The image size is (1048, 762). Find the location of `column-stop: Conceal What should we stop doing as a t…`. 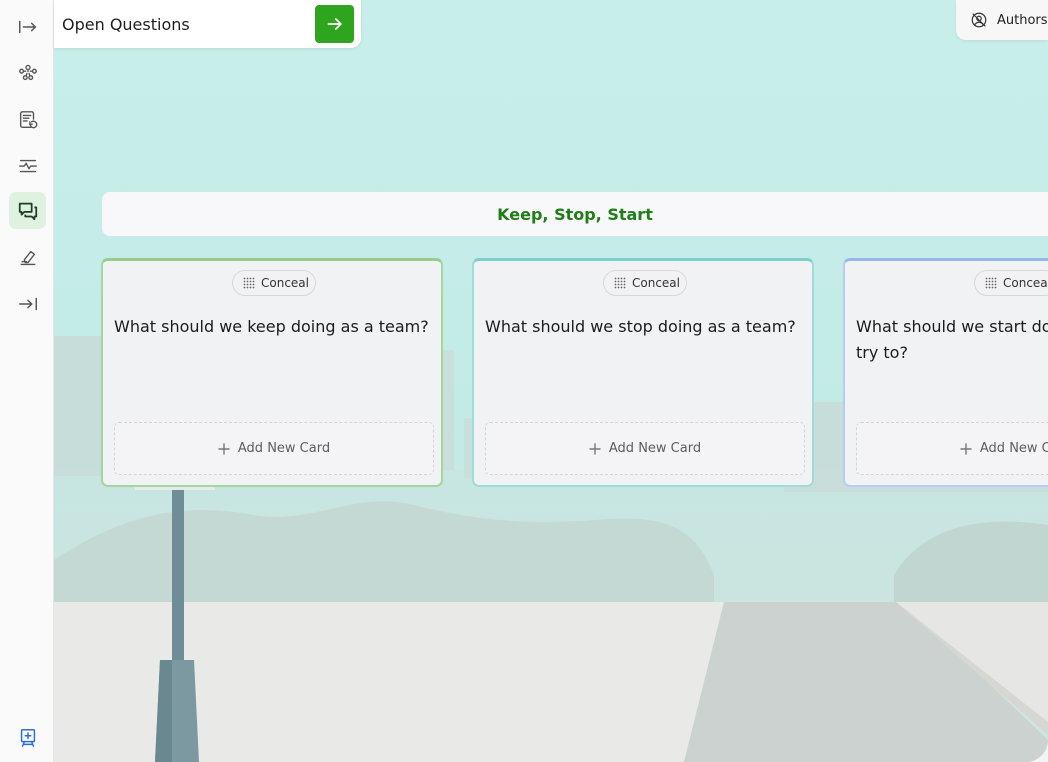

column-stop: Conceal What should we stop doing as a t… is located at coordinates (643, 372).